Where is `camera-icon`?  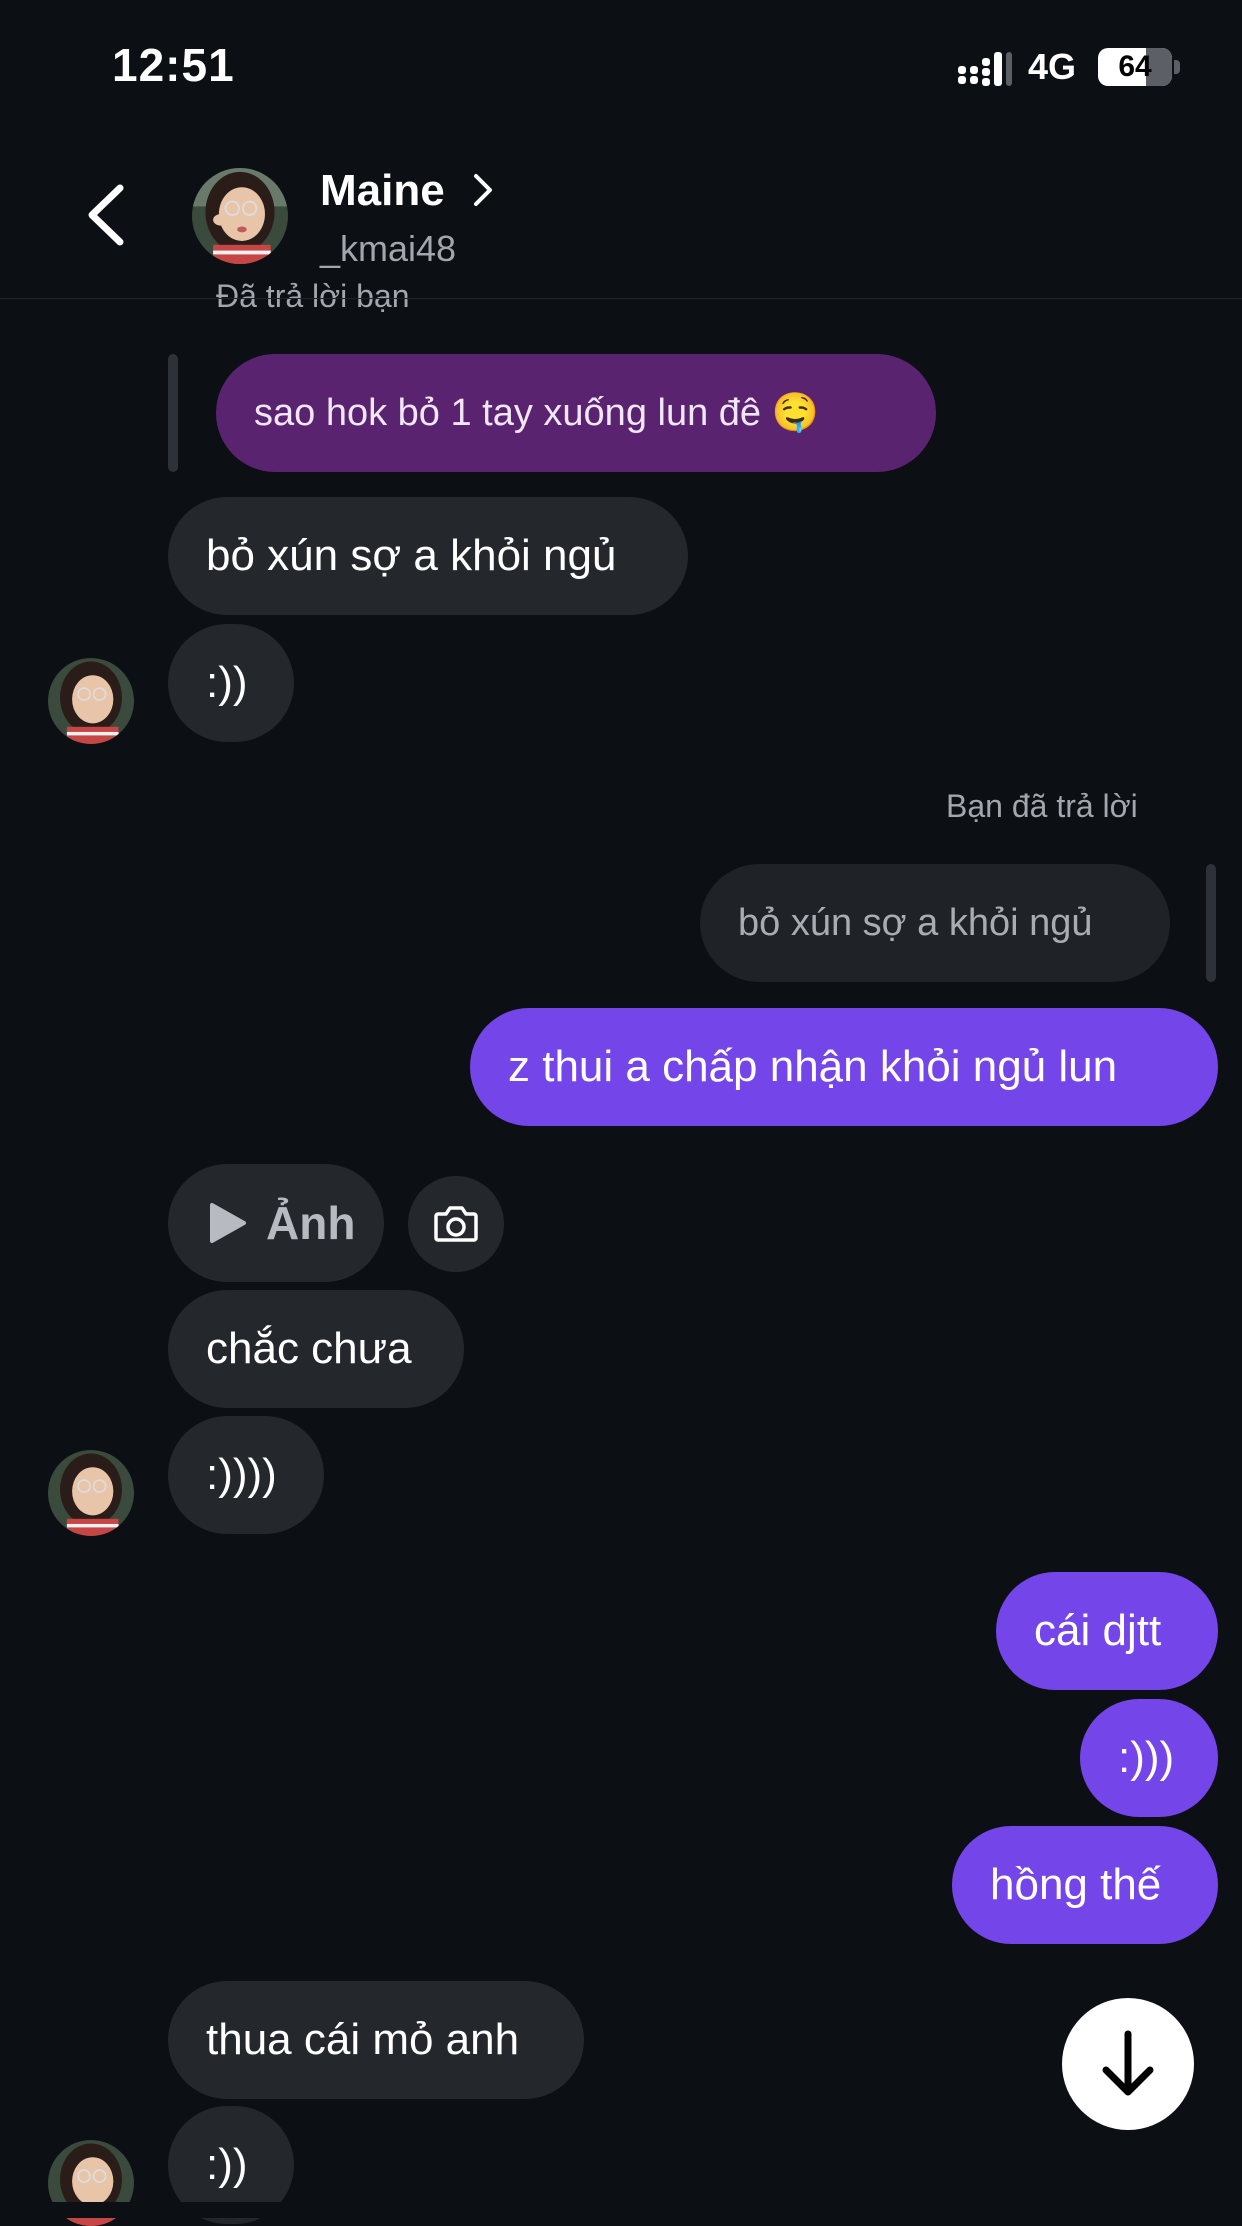 camera-icon is located at coordinates (456, 1224).